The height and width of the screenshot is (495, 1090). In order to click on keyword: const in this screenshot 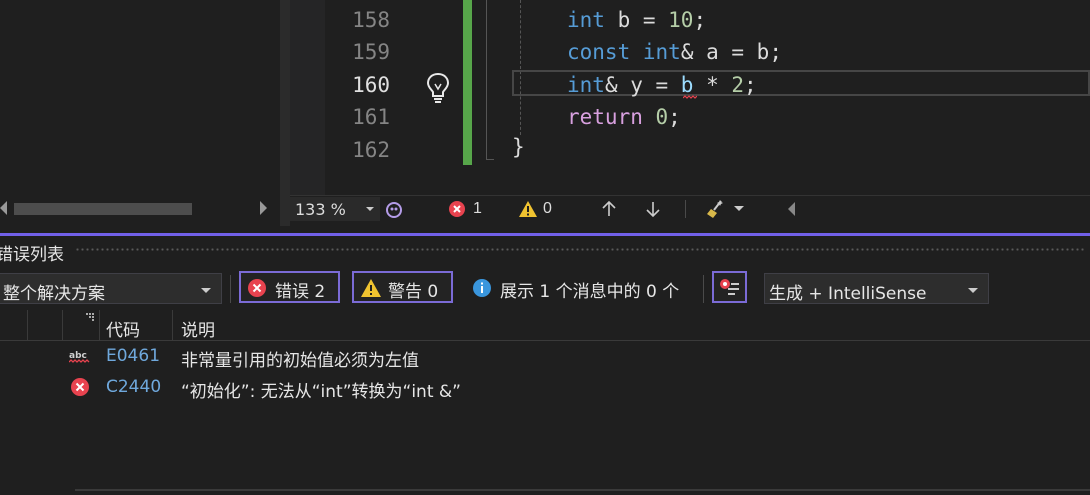, I will do `click(599, 52)`.